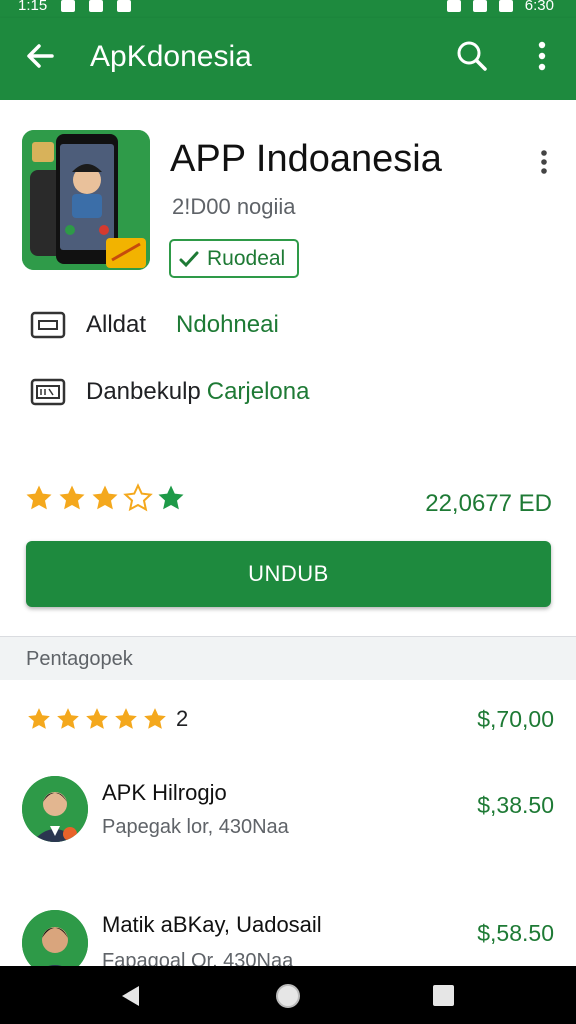  Describe the element at coordinates (138, 497) in the screenshot. I see `star-half-icon` at that location.